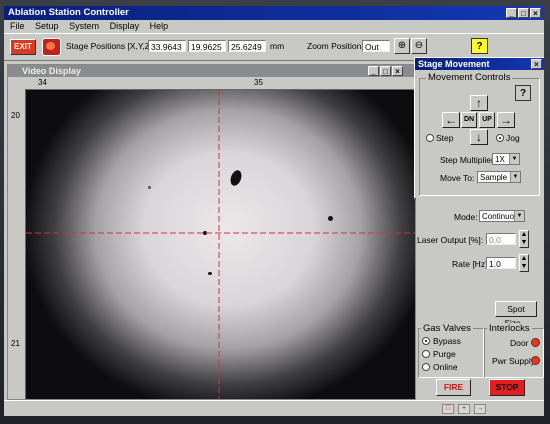 The height and width of the screenshot is (424, 550). I want to click on exit-button: EXIT, so click(23, 47).